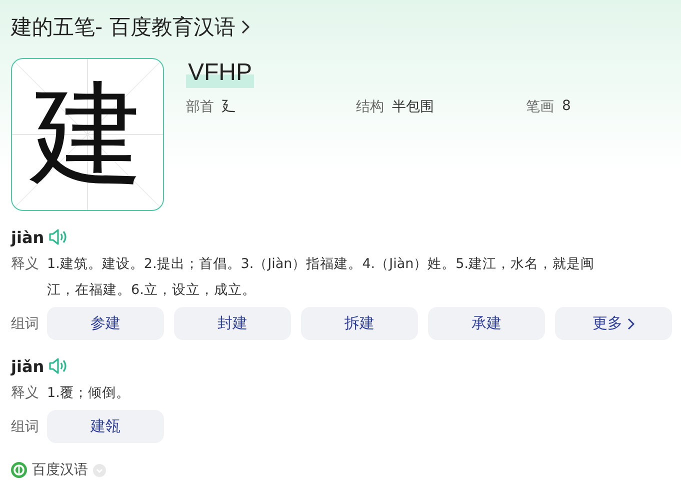 The height and width of the screenshot is (491, 681). Describe the element at coordinates (413, 107) in the screenshot. I see `info-value: 半包围` at that location.